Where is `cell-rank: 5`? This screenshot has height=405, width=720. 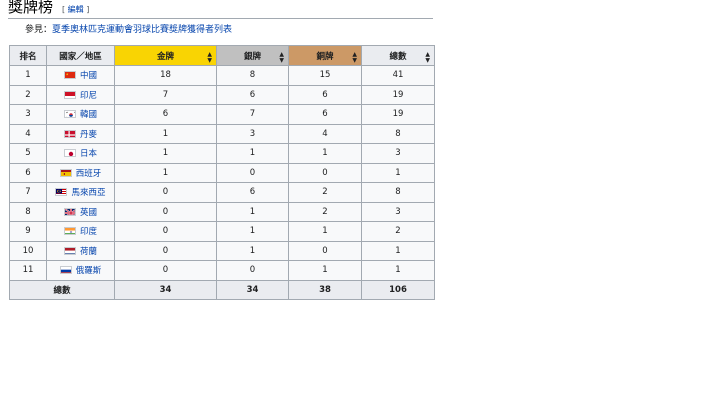 cell-rank: 5 is located at coordinates (28, 153).